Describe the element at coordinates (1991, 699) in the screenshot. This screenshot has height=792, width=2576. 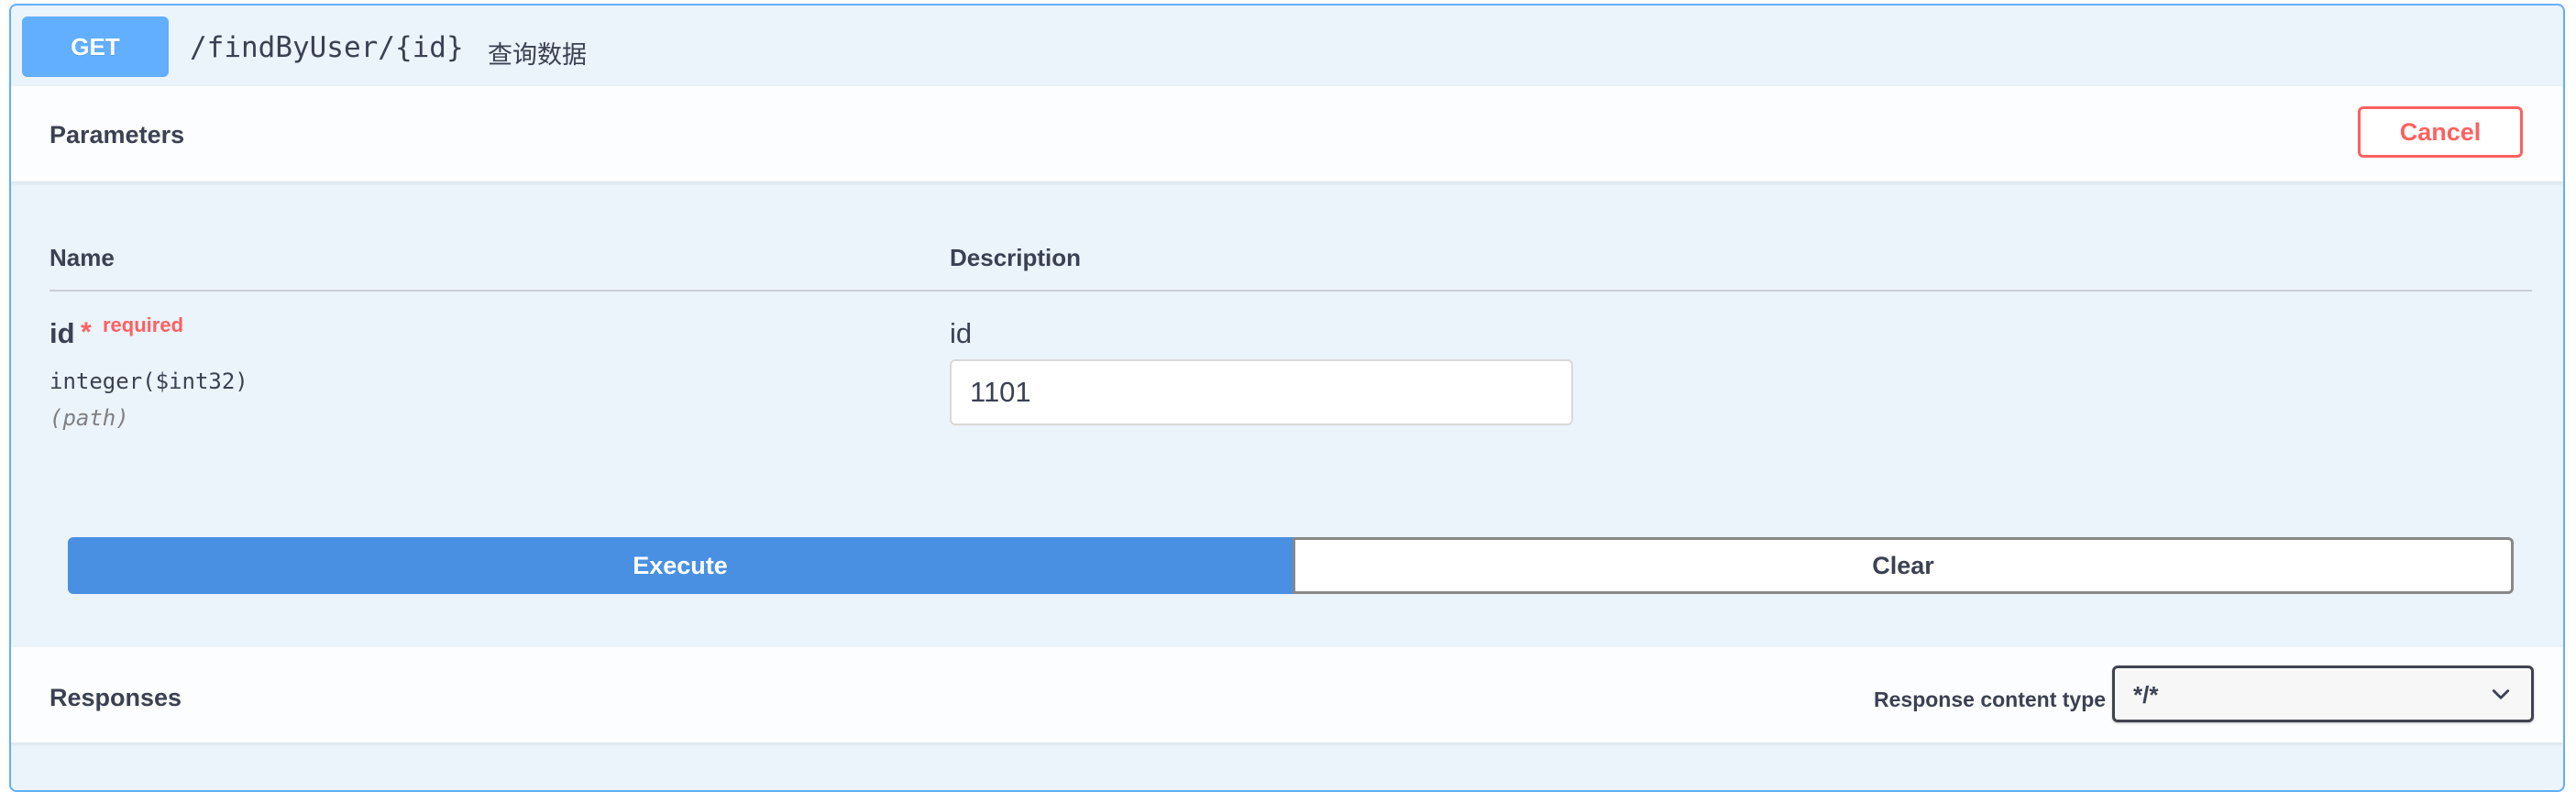
I see `response-content-type-label: Response content type` at that location.